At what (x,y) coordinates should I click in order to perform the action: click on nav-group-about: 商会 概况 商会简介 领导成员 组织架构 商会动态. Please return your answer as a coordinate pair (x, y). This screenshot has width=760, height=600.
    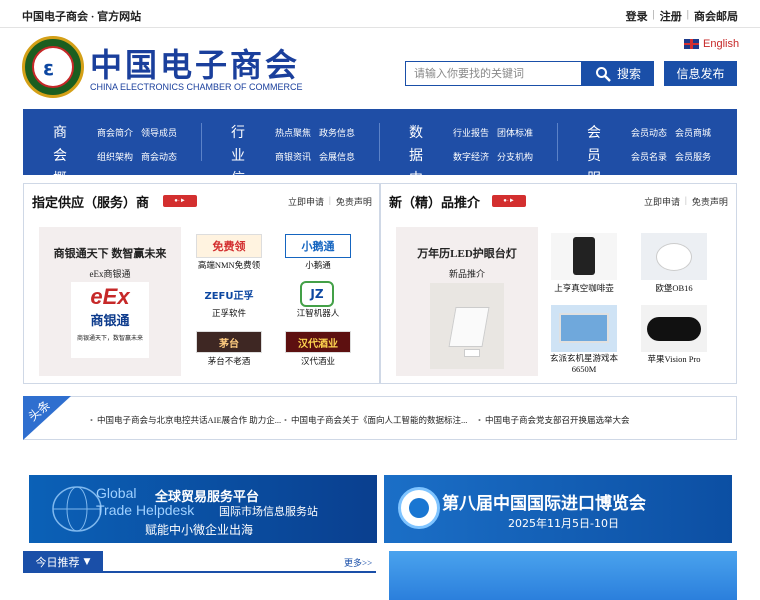
    Looking at the image, I should click on (112, 159).